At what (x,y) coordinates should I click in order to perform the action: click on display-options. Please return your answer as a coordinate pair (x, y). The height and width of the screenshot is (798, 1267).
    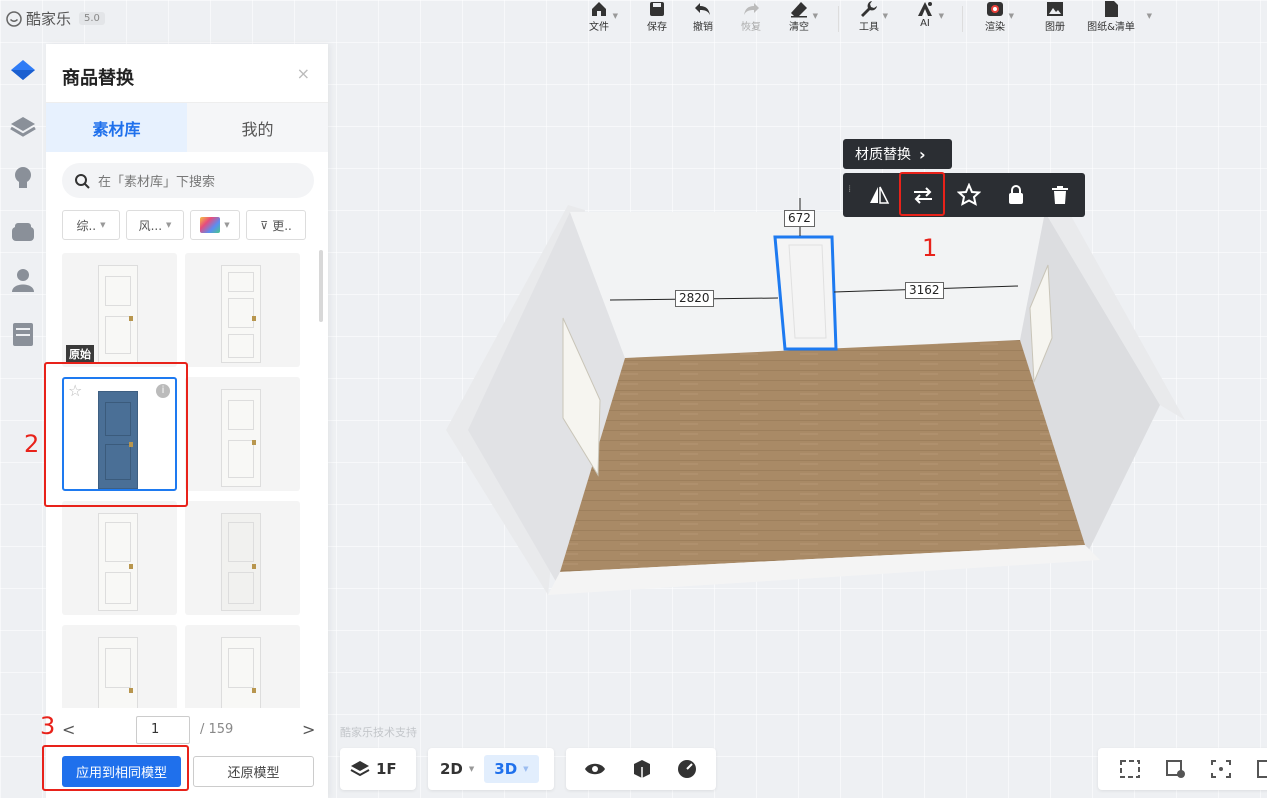
    Looking at the image, I should click on (641, 769).